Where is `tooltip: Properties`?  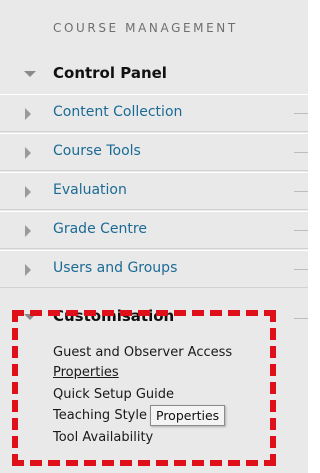 tooltip: Properties is located at coordinates (188, 415).